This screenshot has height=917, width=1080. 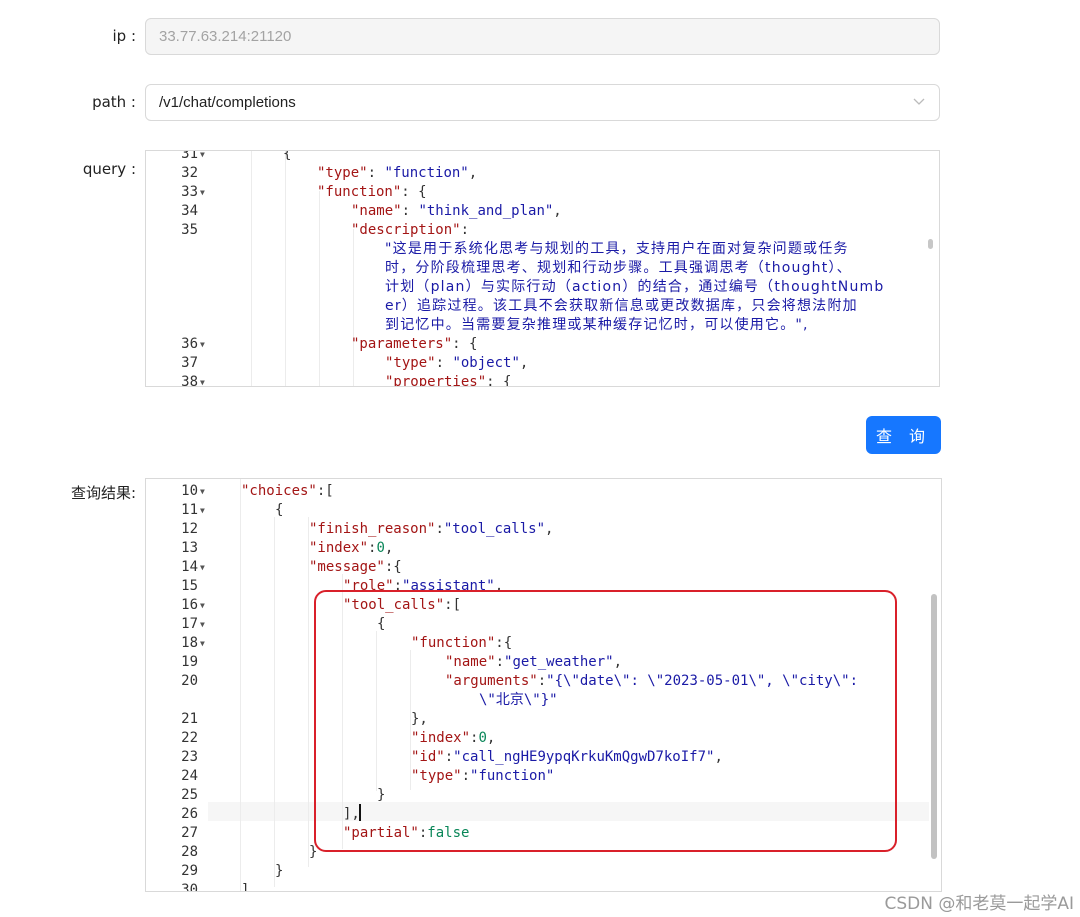 I want to click on code-text: "type": "object",, so click(x=456, y=363).